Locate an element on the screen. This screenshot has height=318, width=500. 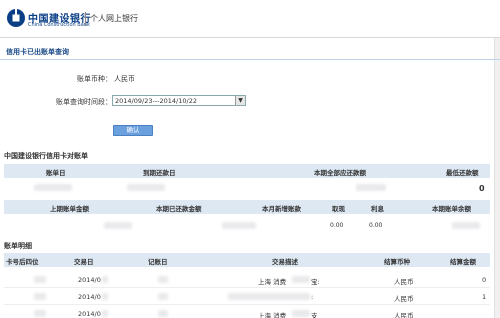
page-title: 信用卡已出账单查询 is located at coordinates (37, 52).